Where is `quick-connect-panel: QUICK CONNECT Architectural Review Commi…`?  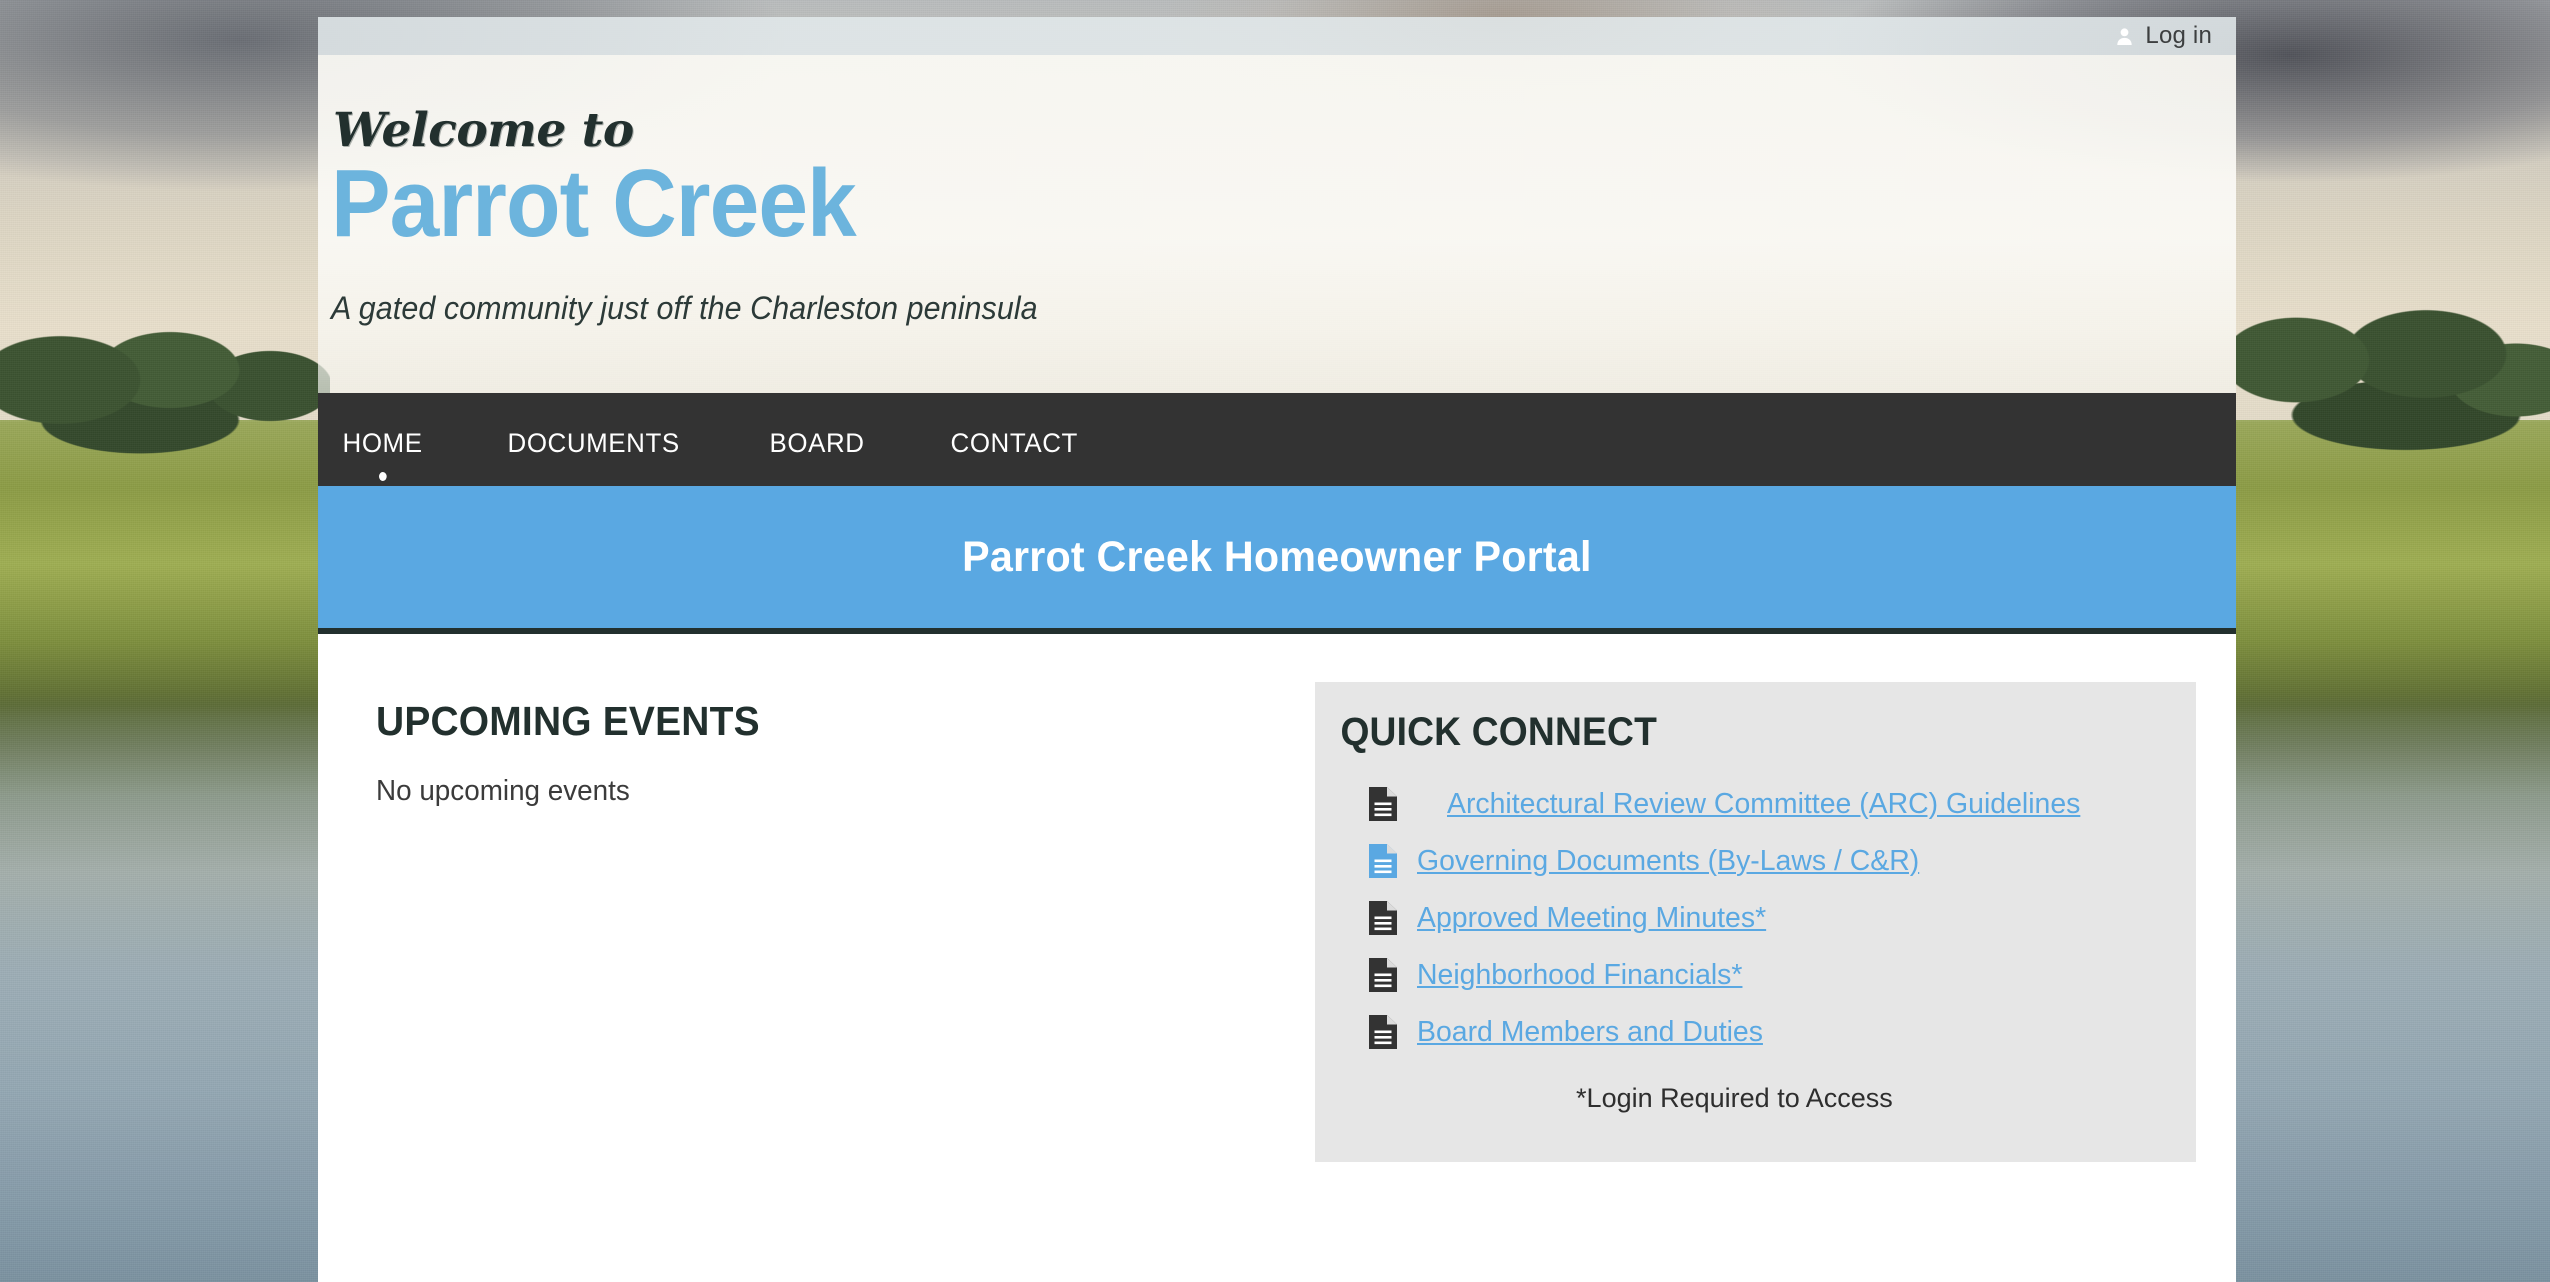
quick-connect-panel: QUICK CONNECT Architectural Review Commi… is located at coordinates (1755, 922).